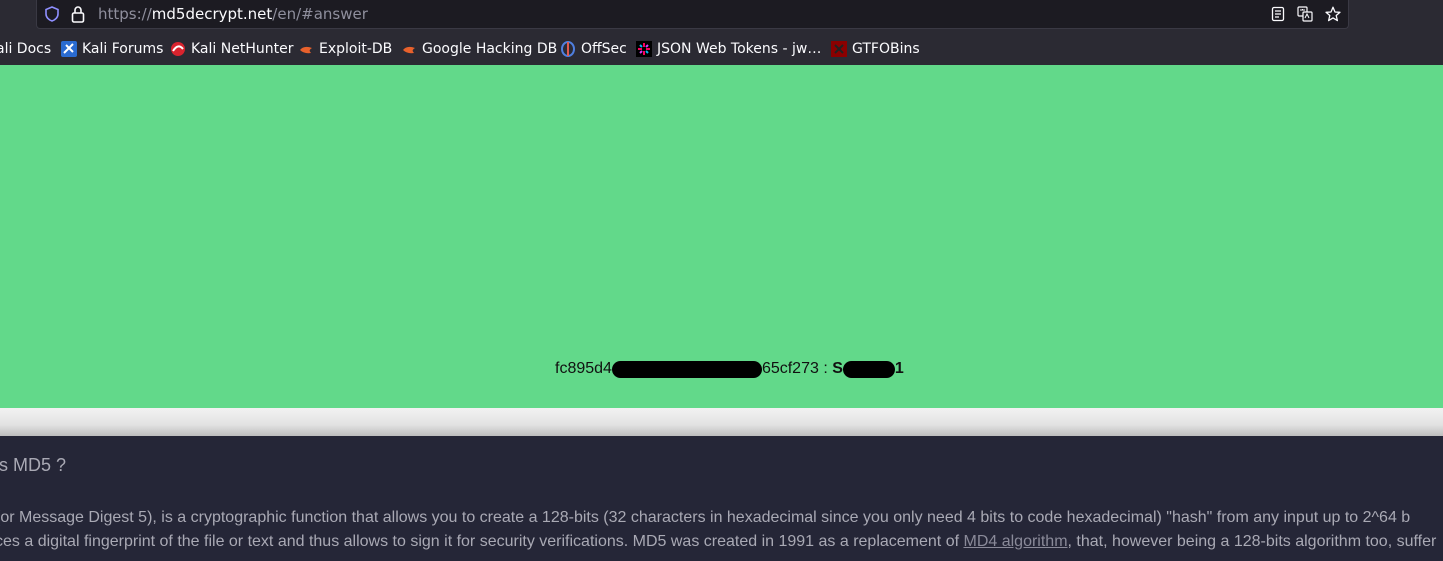 The height and width of the screenshot is (561, 1443). I want to click on bookmark-google-hacking-db: Google Hacking DB, so click(479, 49).